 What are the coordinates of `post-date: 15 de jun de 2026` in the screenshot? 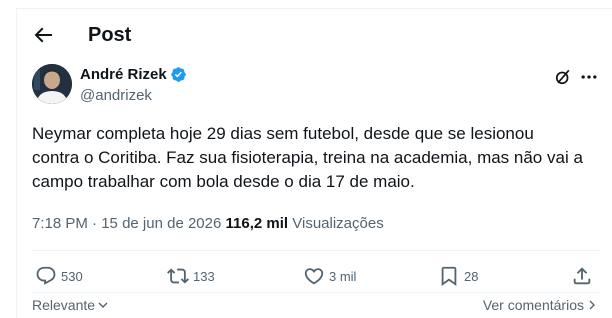 It's located at (161, 223).